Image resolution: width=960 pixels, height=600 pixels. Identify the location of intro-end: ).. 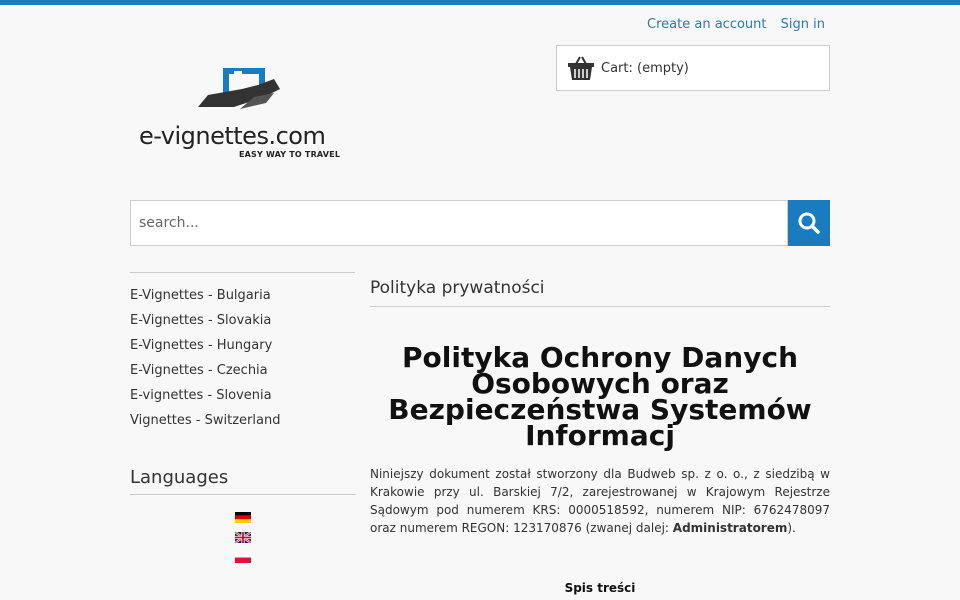
(791, 528).